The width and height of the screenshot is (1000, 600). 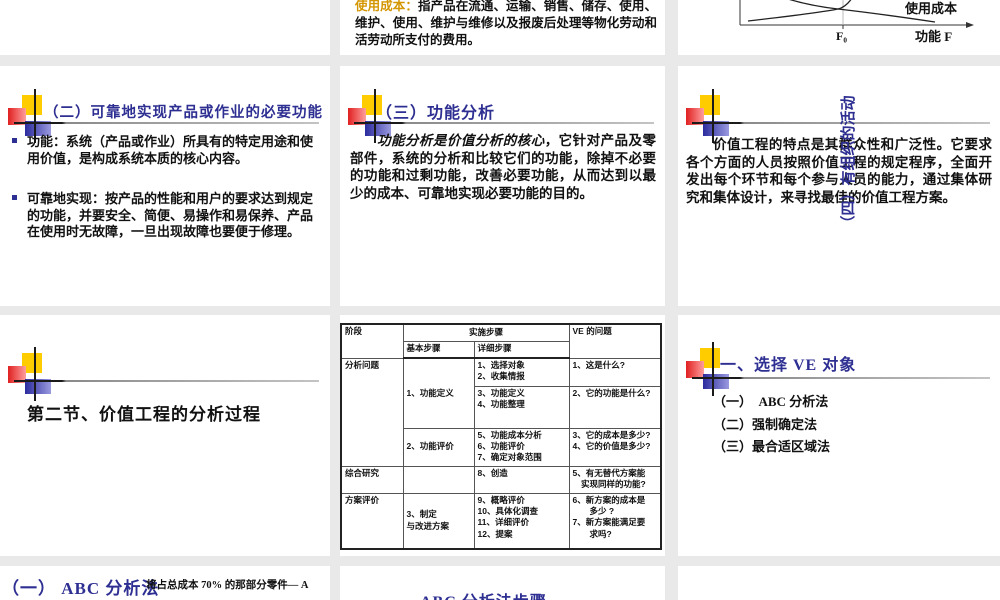 What do you see at coordinates (521, 372) in the screenshot?
I see `table-cell: 1、选择对象 2、收集情报` at bounding box center [521, 372].